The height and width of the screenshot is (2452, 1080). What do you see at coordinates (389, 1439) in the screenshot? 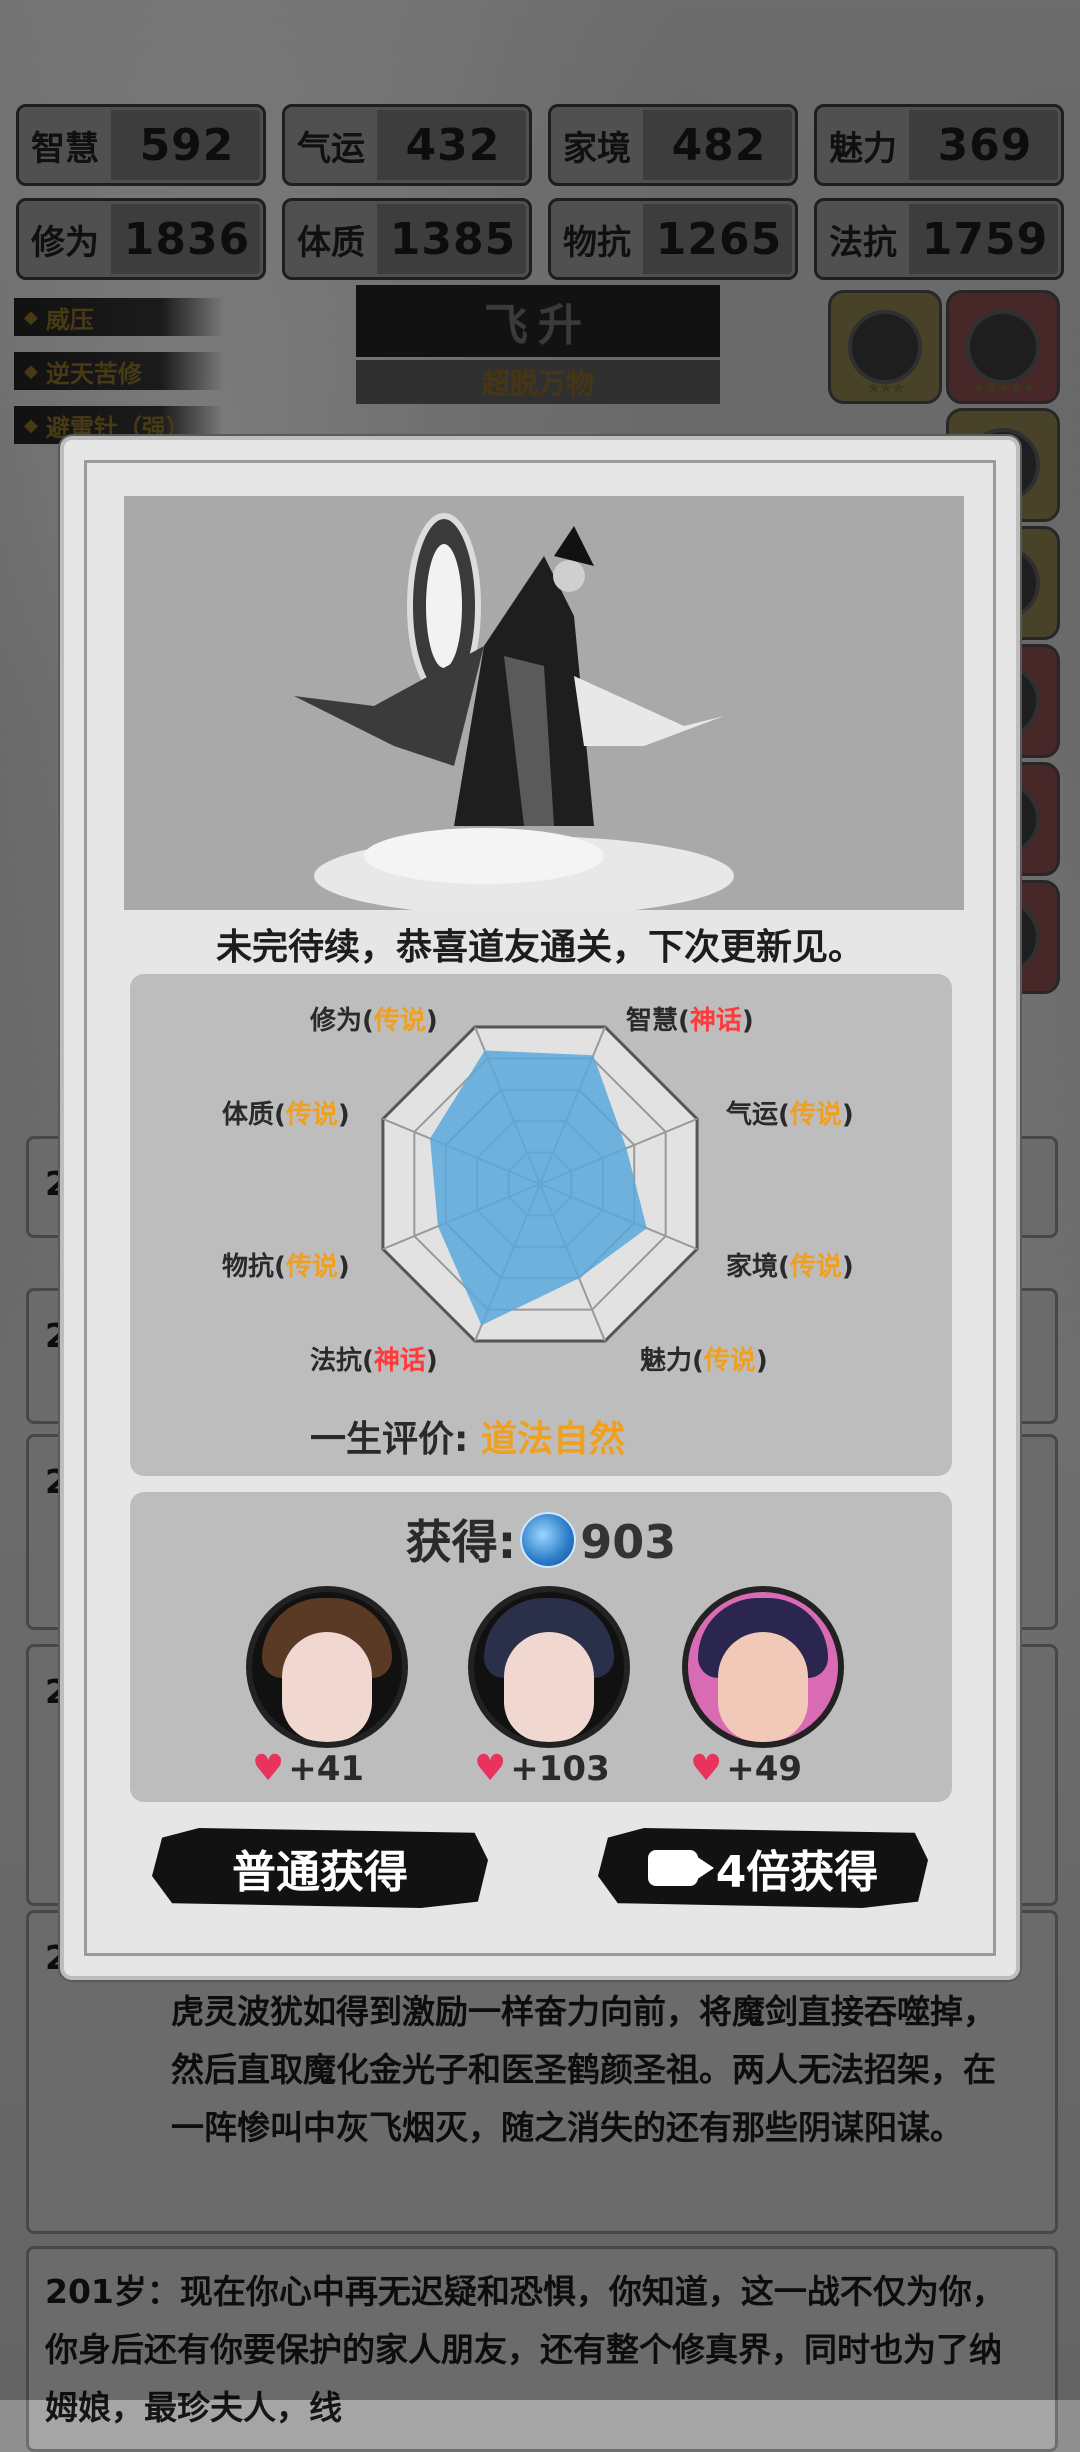
I see `verdict-label: 一生评价:` at bounding box center [389, 1439].